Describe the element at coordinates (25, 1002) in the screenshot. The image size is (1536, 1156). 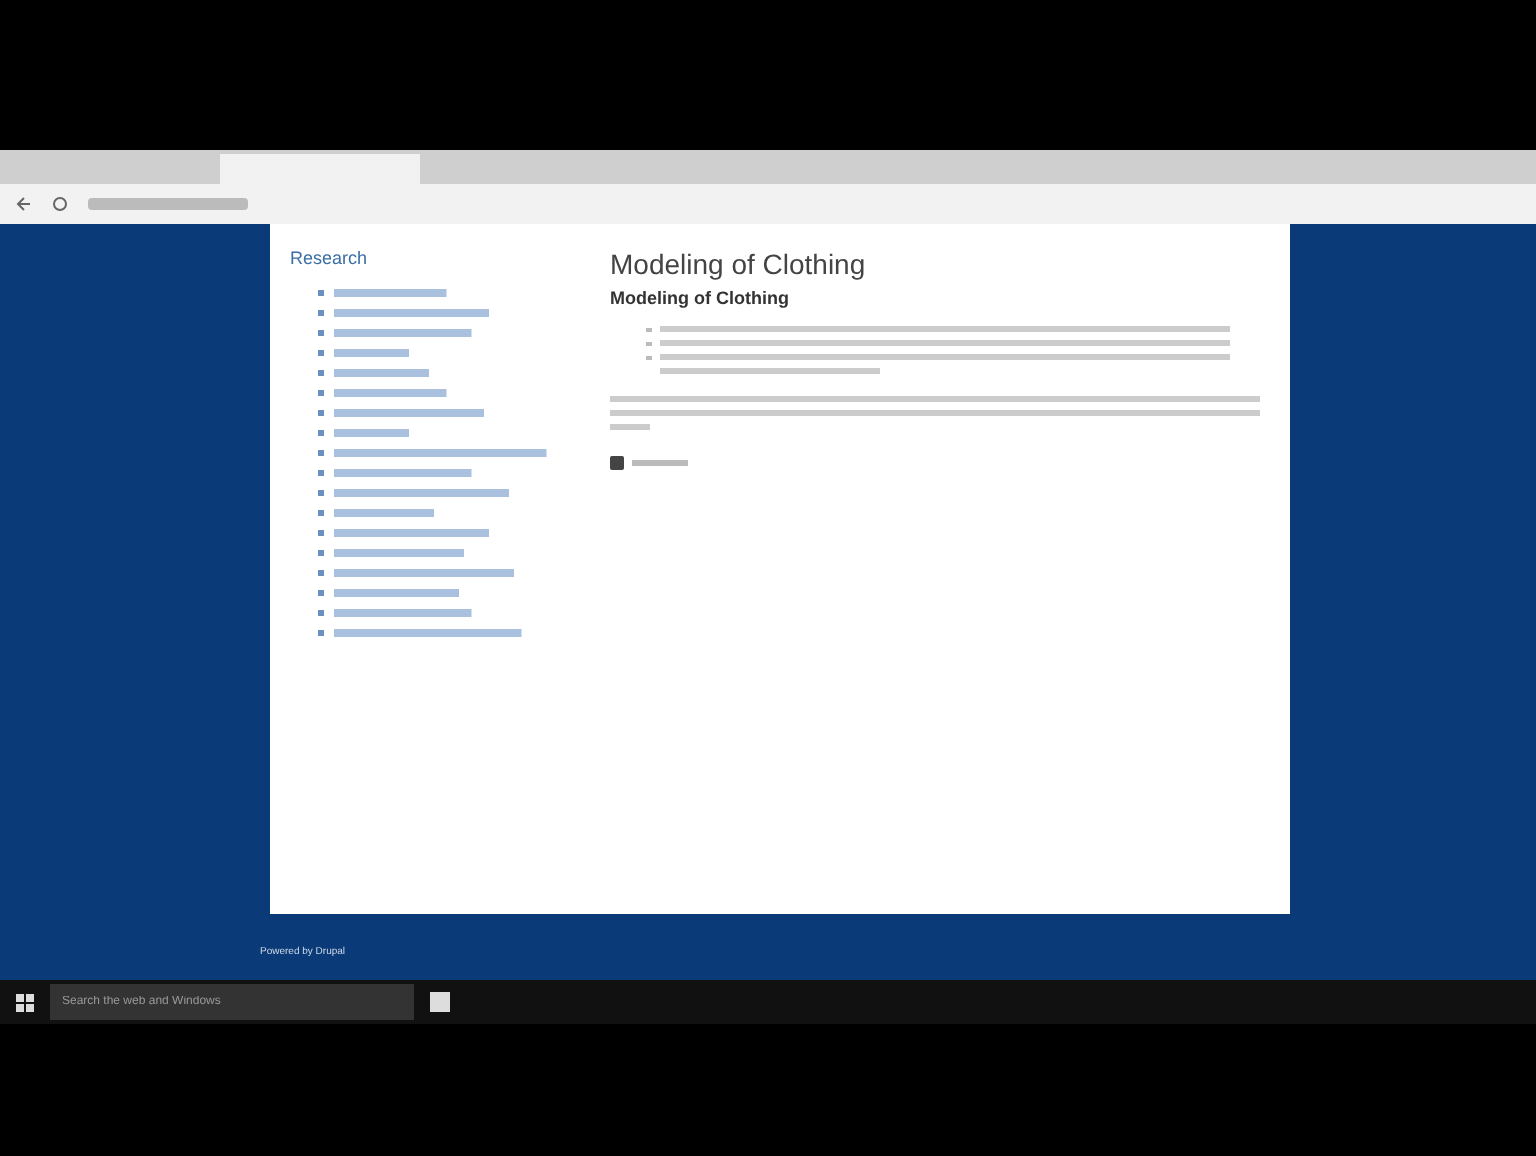
I see `windows-logo-icon` at that location.